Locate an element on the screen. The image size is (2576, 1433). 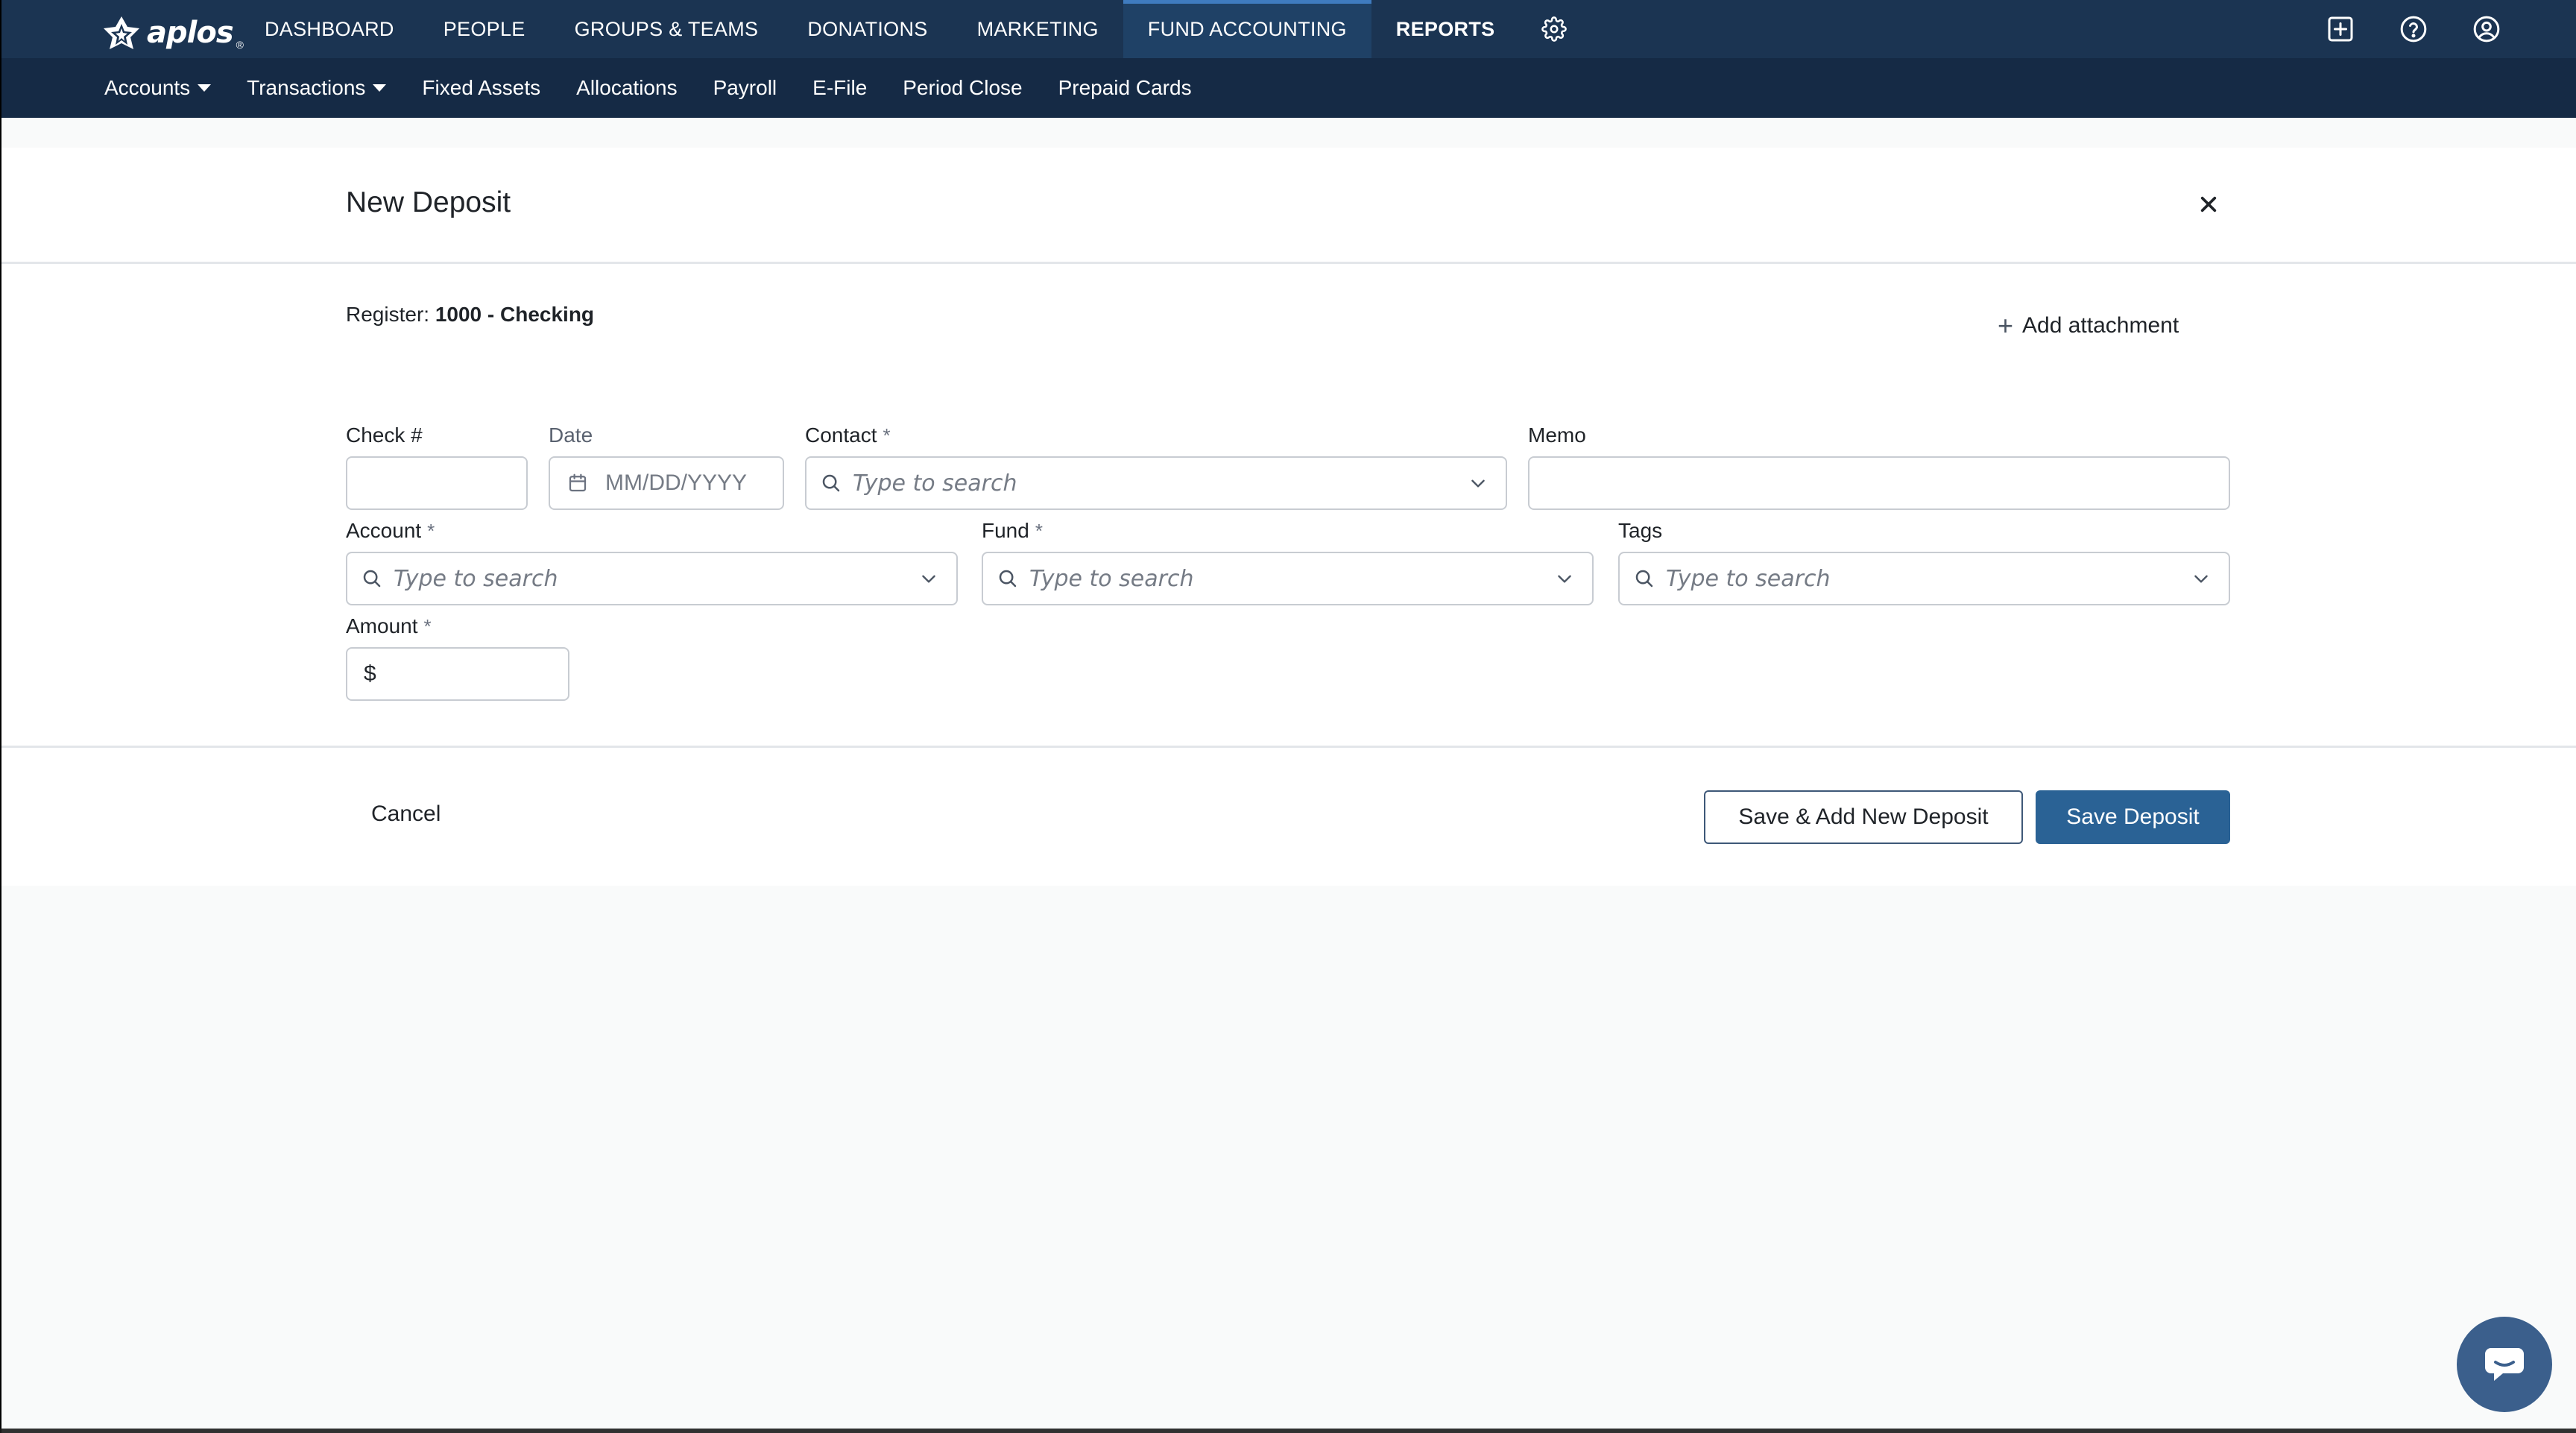
register-info: Register: 1000 - Checking is located at coordinates (470, 315).